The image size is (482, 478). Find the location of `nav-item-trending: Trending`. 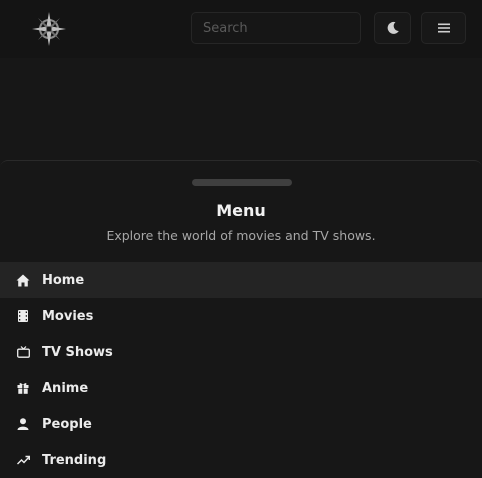

nav-item-trending: Trending is located at coordinates (241, 460).